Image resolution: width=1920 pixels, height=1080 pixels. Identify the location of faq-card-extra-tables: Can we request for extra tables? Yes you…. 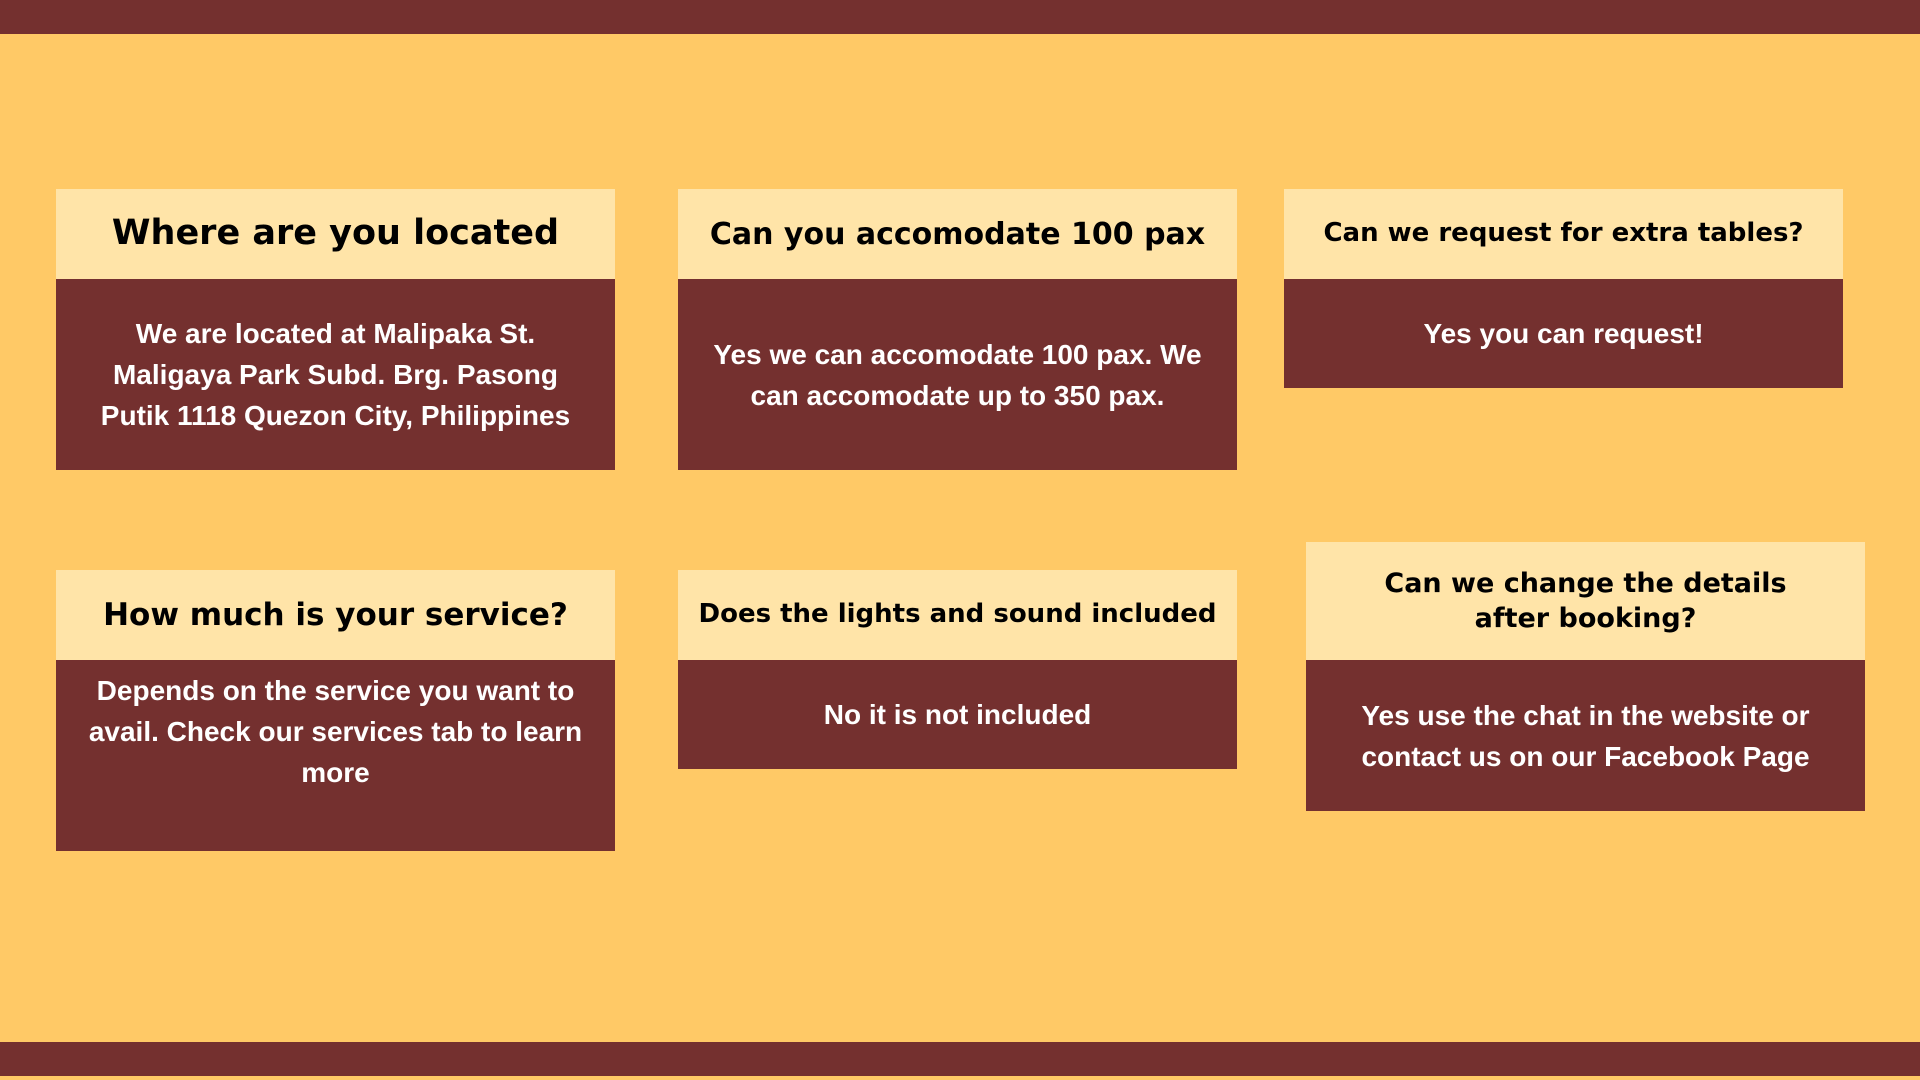
(1563, 288).